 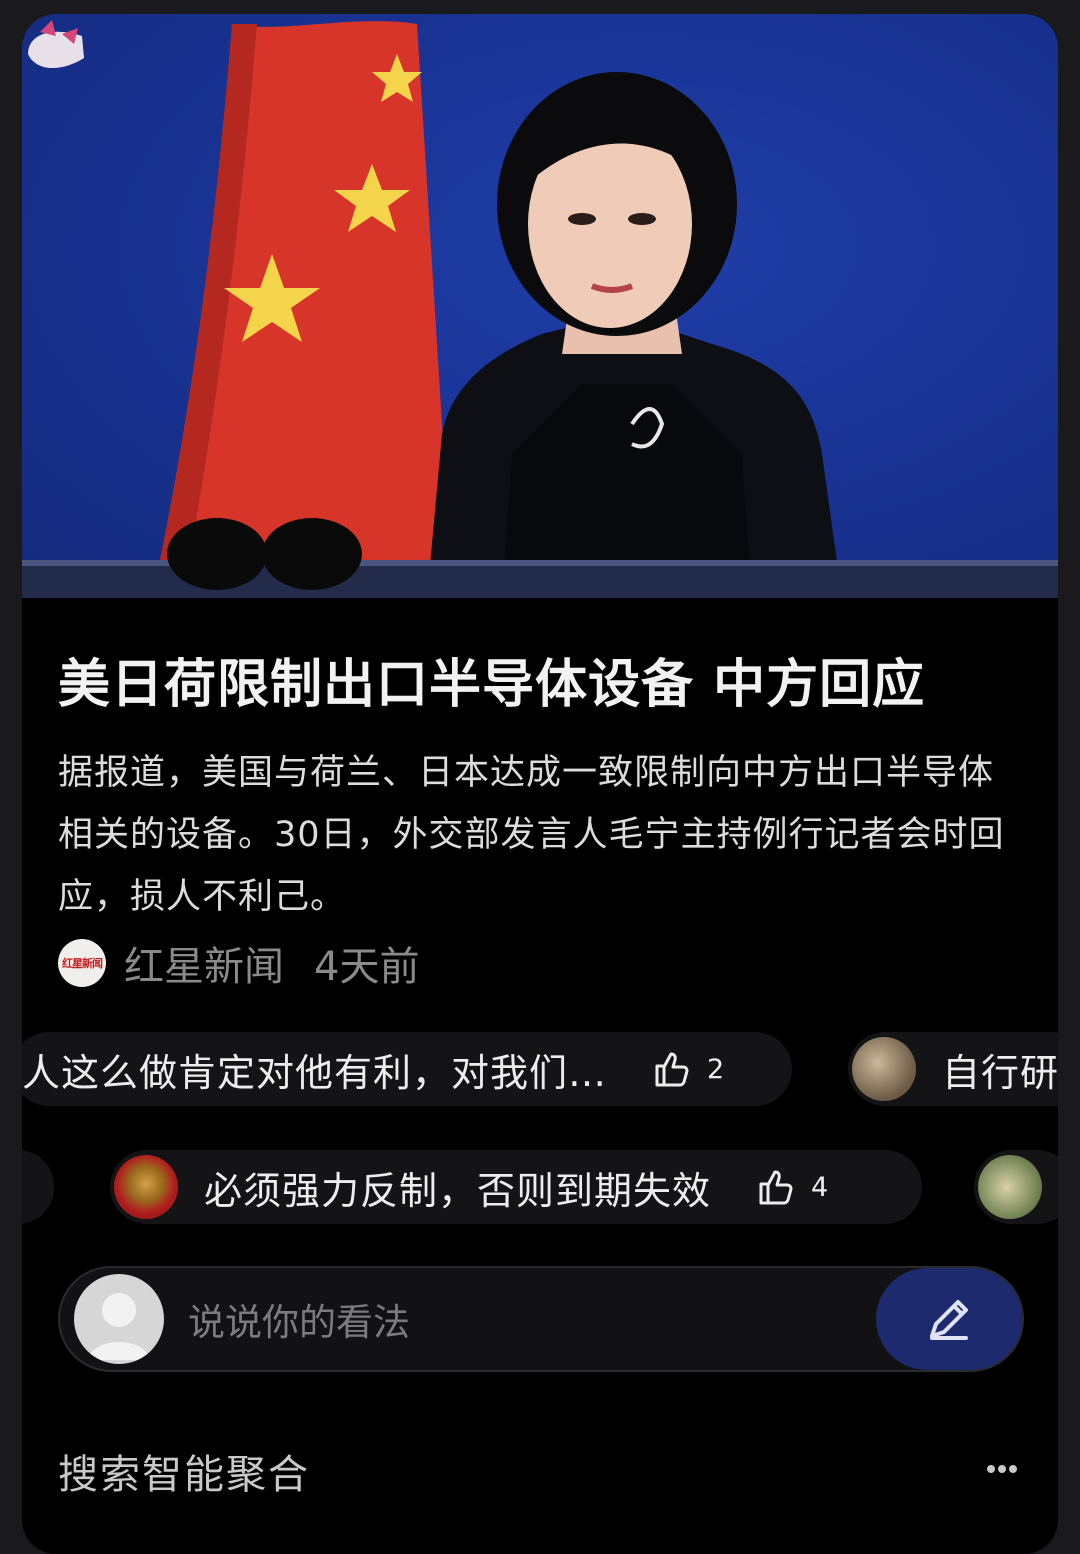 I want to click on pencil-icon, so click(x=949, y=1320).